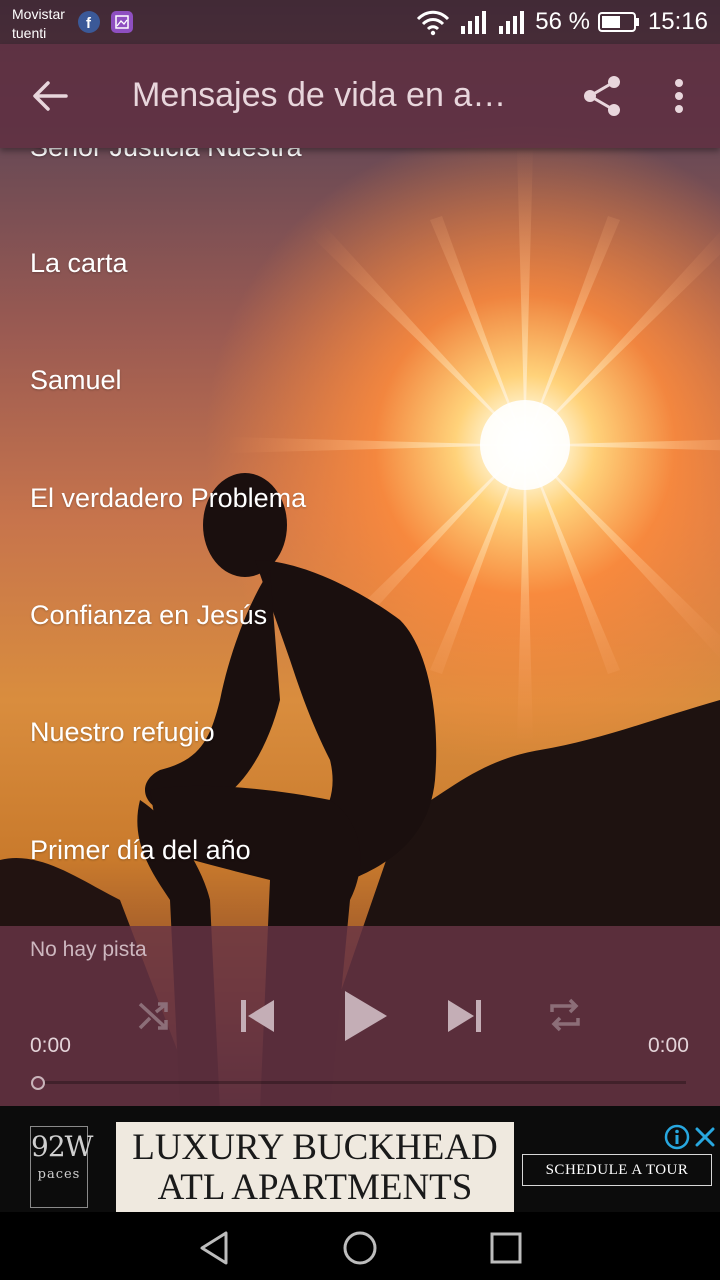 This screenshot has height=1280, width=720. I want to click on current-time: 0:00, so click(50, 1045).